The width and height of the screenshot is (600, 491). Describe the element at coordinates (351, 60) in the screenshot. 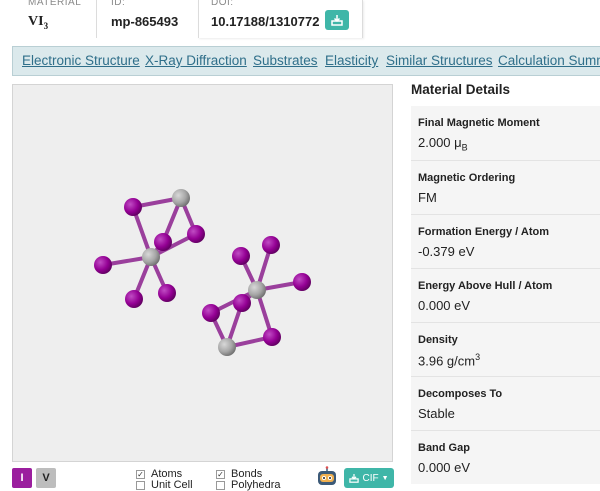

I see `tab-elasticity: Elasticity` at that location.